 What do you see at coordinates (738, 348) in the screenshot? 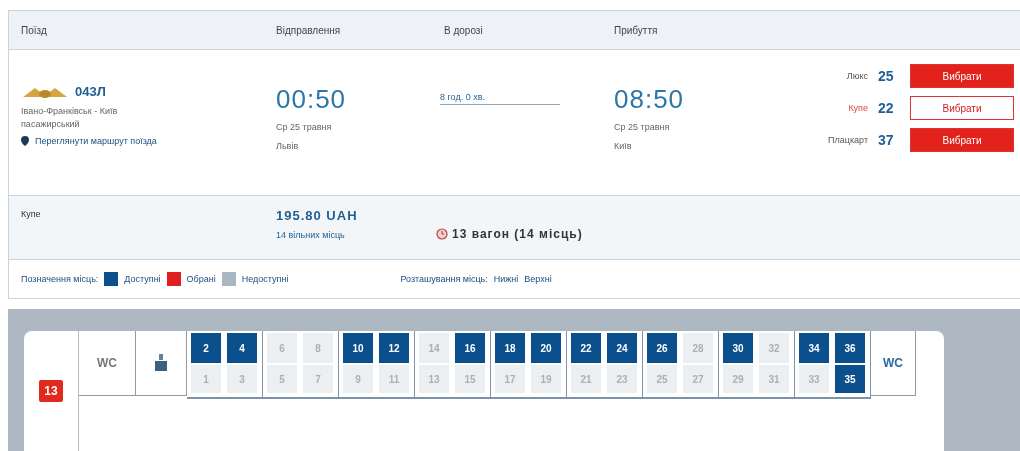
I see `seat: 30` at bounding box center [738, 348].